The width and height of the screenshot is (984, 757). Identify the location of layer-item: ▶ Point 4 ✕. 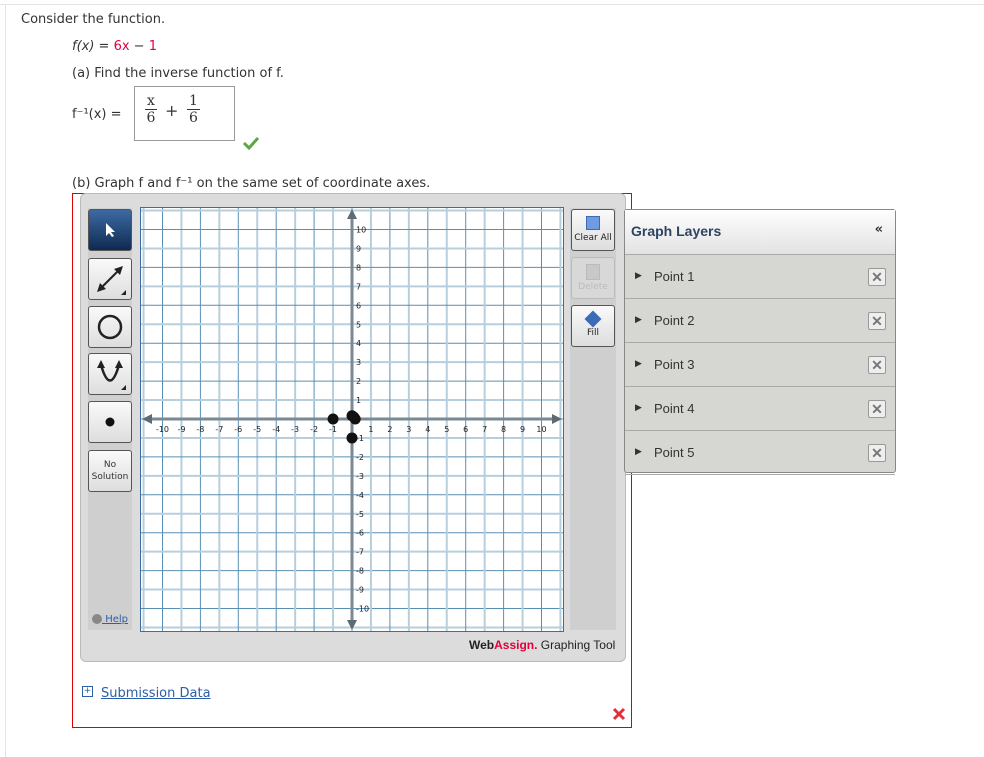
(760, 409).